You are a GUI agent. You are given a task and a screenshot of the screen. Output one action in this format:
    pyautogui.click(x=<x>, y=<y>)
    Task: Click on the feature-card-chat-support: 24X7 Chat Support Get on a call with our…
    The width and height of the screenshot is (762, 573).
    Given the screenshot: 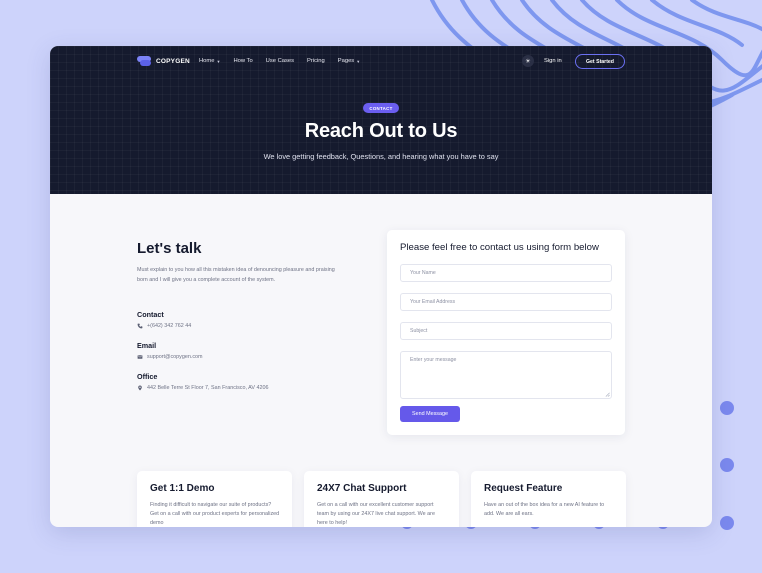 What is the action you would take?
    pyautogui.click(x=381, y=499)
    